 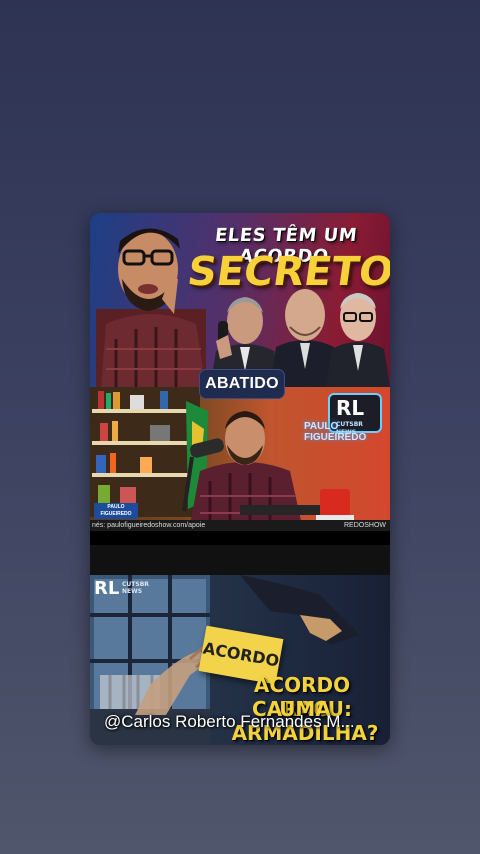 I want to click on host-at-desk, so click(x=268, y=468).